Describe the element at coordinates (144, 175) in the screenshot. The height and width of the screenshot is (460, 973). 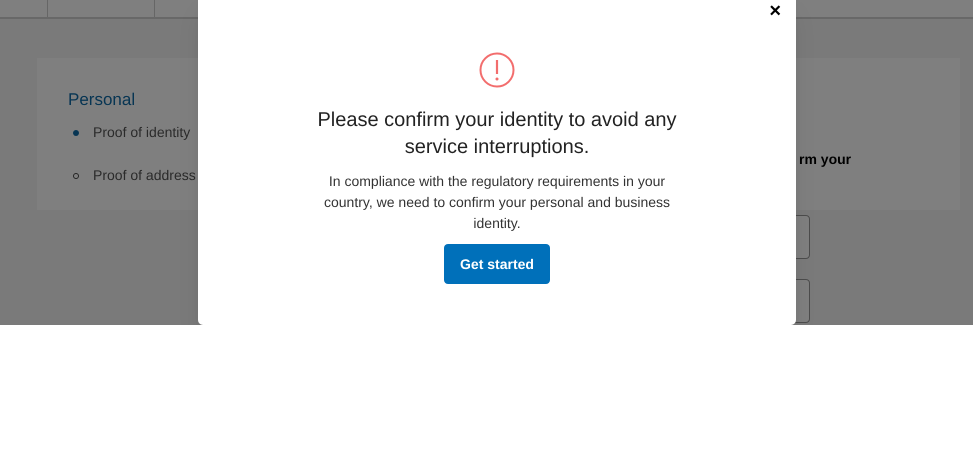
I see `step-label: Proof of address` at that location.